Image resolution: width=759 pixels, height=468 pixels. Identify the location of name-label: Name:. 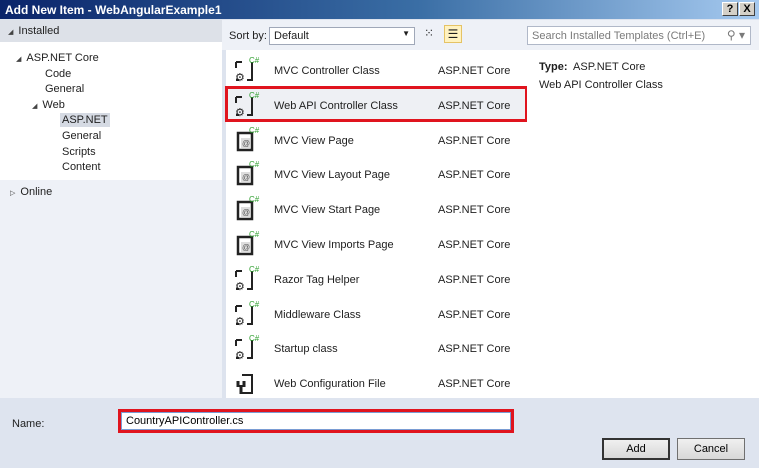
(28, 424).